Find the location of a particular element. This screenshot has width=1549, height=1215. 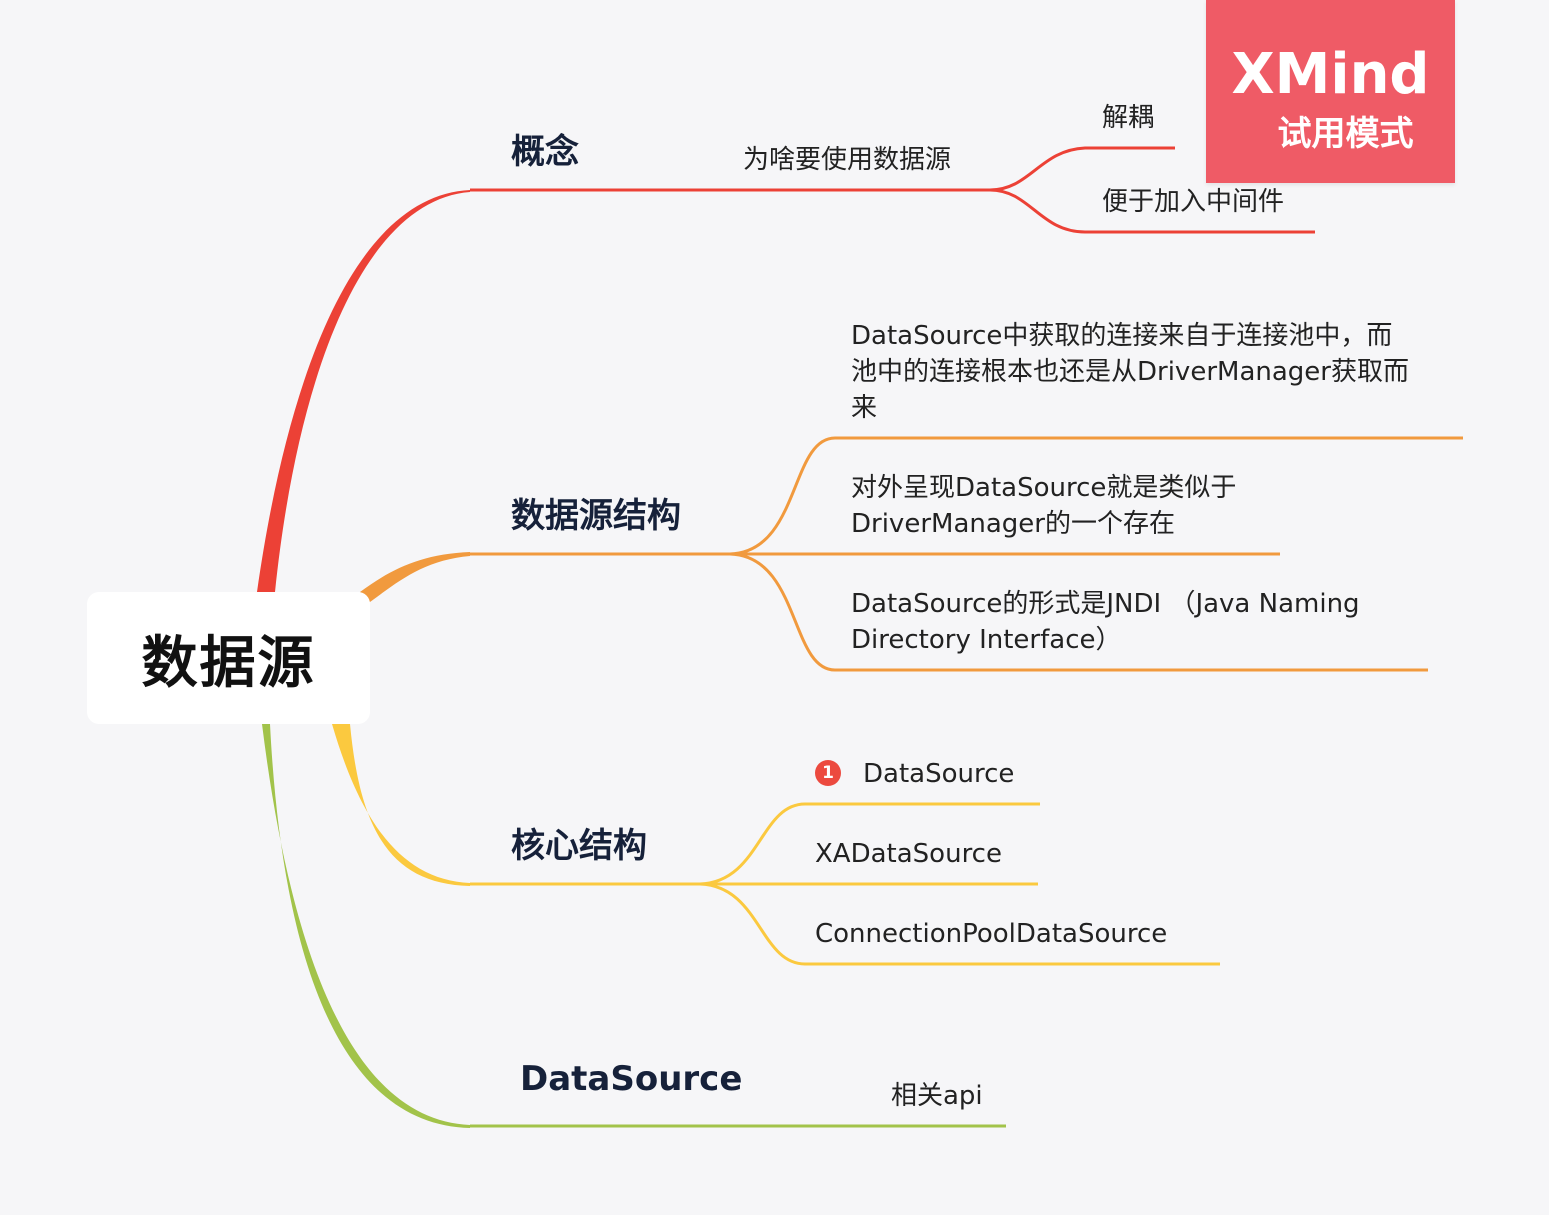

branch-connector-datasource is located at coordinates (366, 926).